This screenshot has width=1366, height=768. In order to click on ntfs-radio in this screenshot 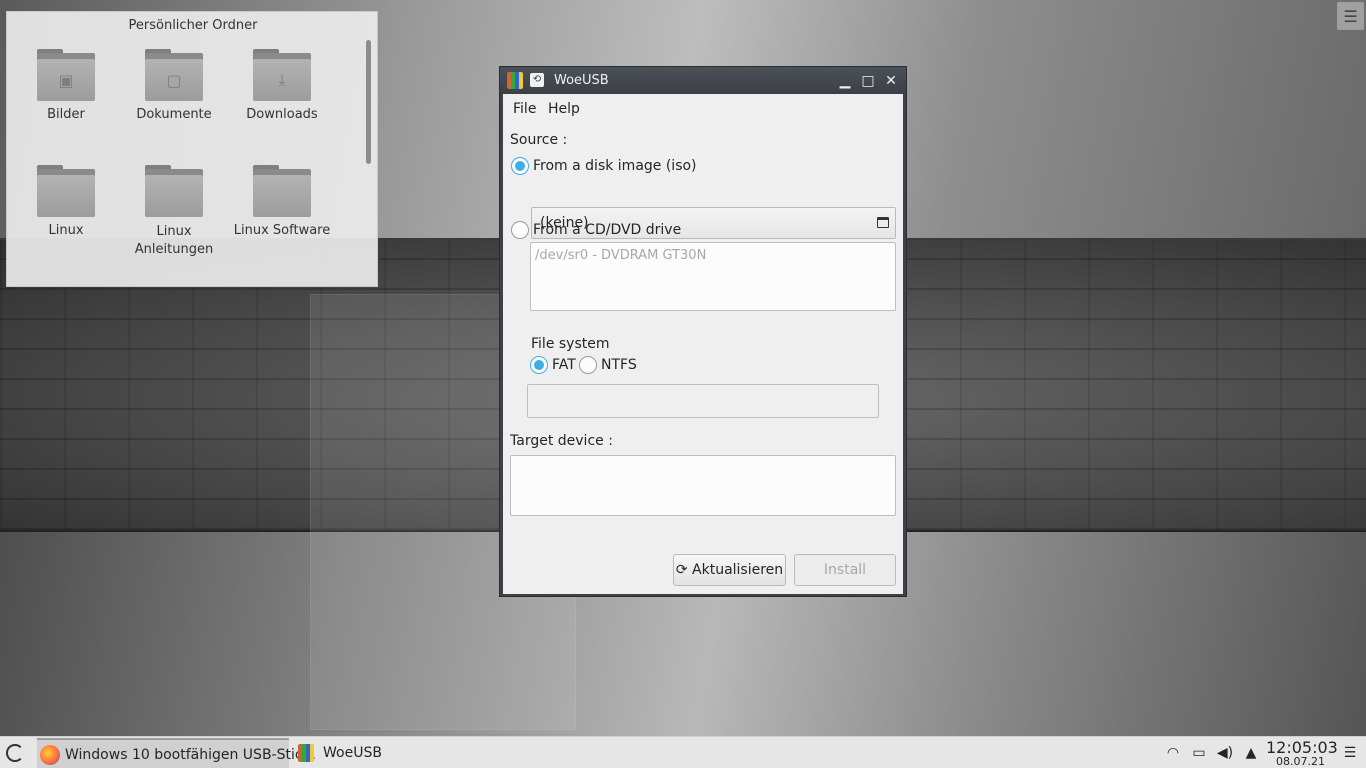, I will do `click(588, 365)`.